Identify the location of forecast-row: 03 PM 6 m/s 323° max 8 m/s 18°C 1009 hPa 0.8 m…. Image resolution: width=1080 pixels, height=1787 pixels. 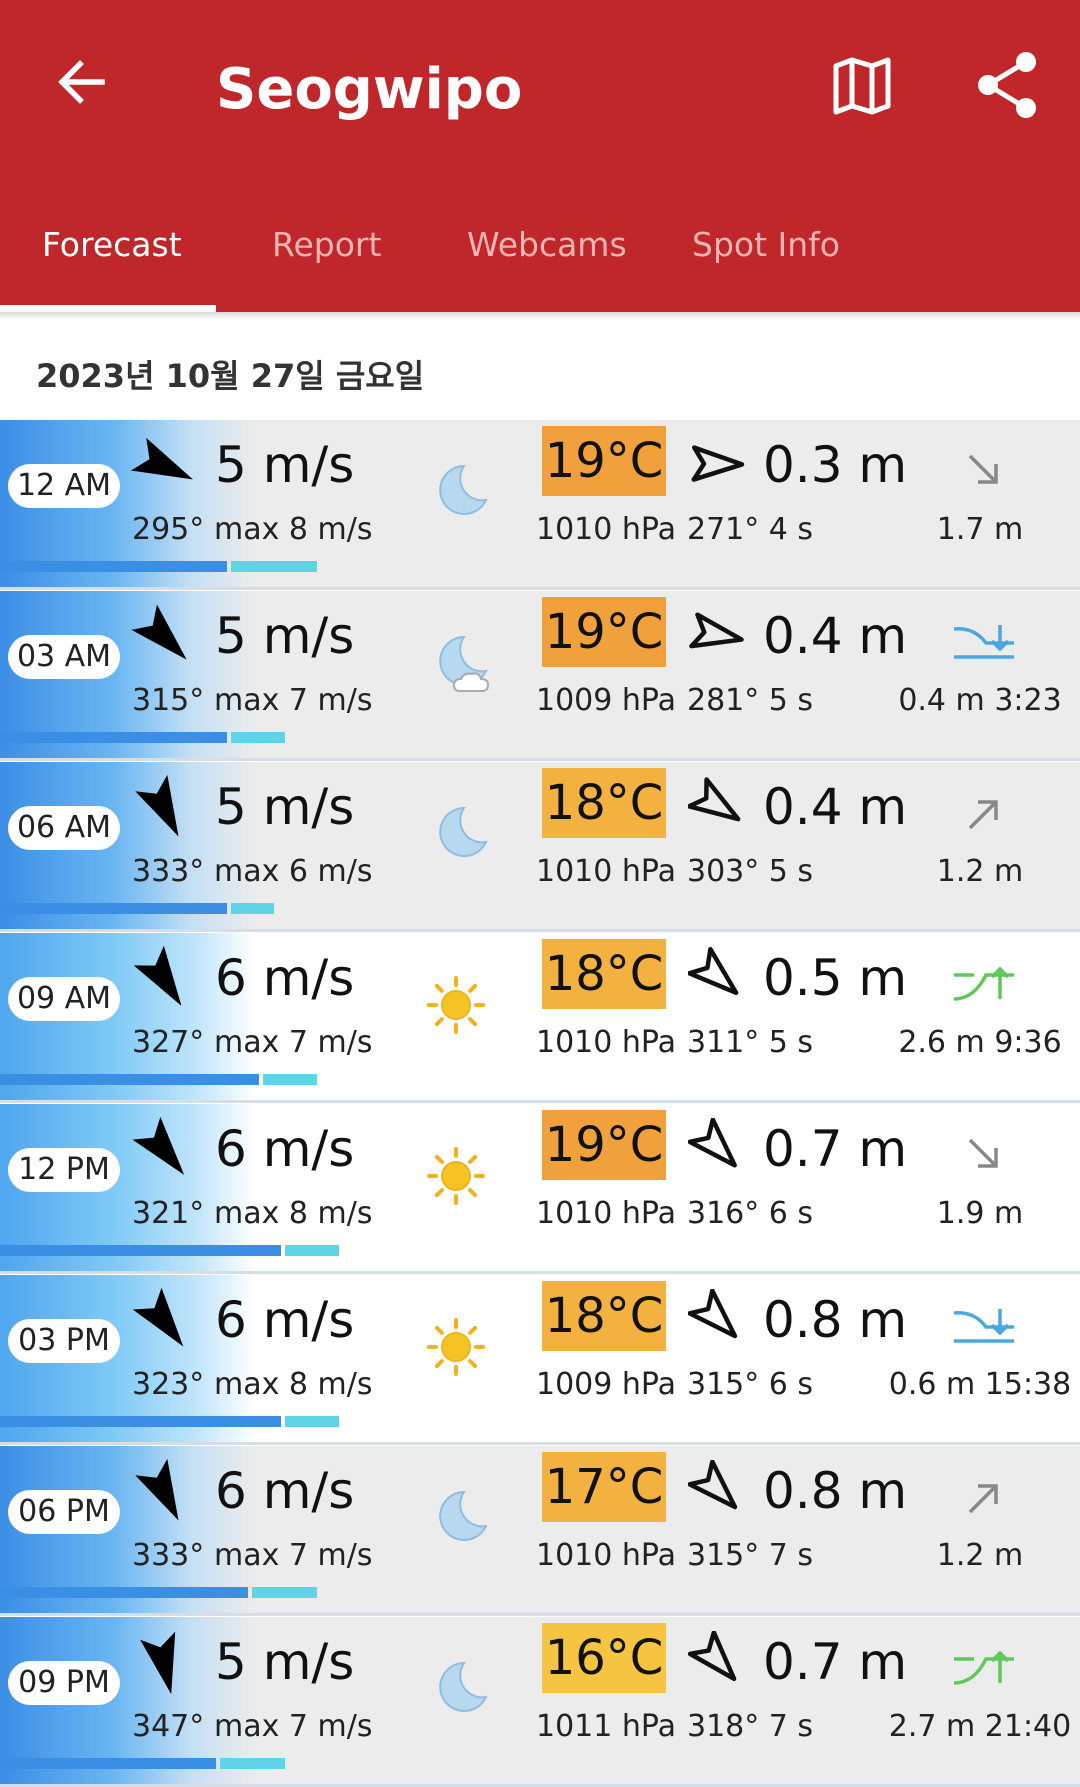
(540, 1360).